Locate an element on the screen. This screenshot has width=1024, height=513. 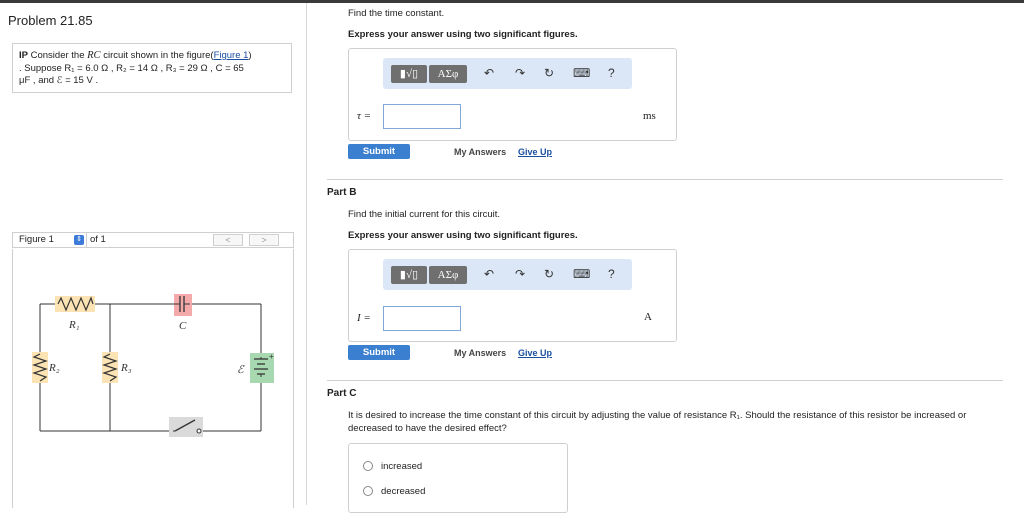
part-b-label: Part B is located at coordinates (342, 192).